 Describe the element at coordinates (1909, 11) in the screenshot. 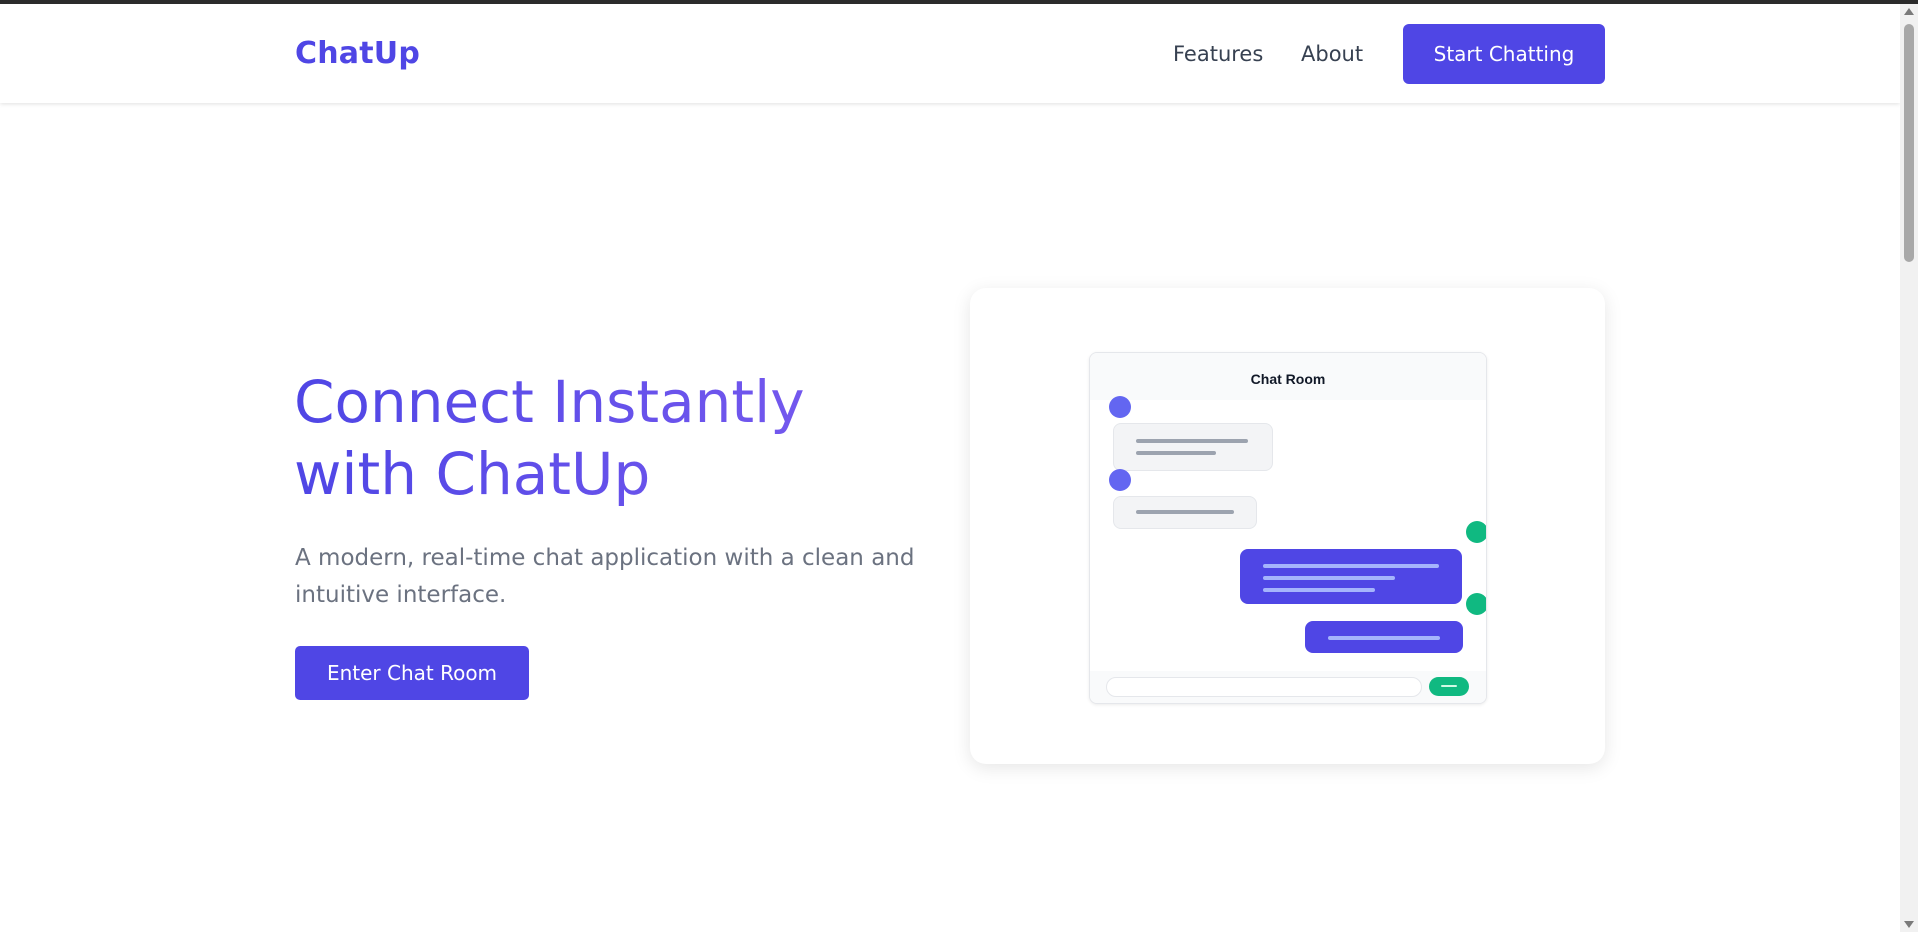

I see `scroll-up-arrow-icon` at that location.